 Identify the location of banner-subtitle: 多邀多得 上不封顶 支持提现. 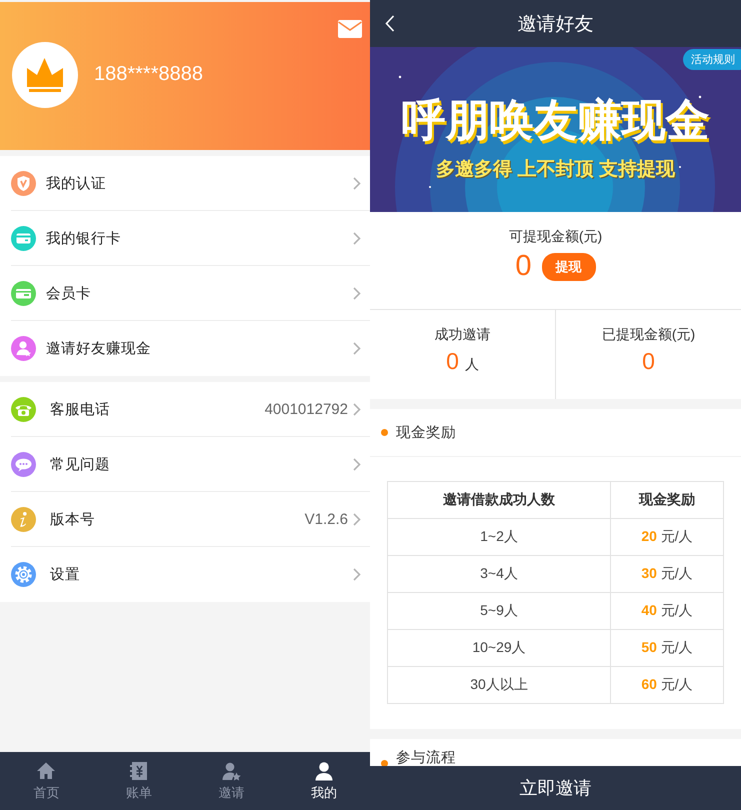
(555, 170).